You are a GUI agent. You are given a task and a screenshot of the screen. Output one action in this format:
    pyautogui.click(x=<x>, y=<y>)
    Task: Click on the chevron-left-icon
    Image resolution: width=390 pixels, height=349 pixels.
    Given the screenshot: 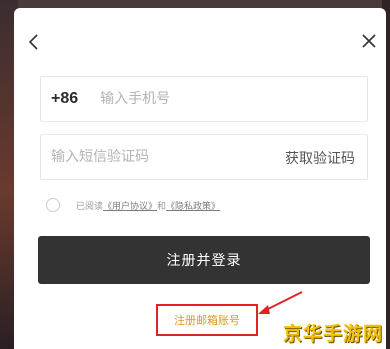 What is the action you would take?
    pyautogui.click(x=33, y=42)
    